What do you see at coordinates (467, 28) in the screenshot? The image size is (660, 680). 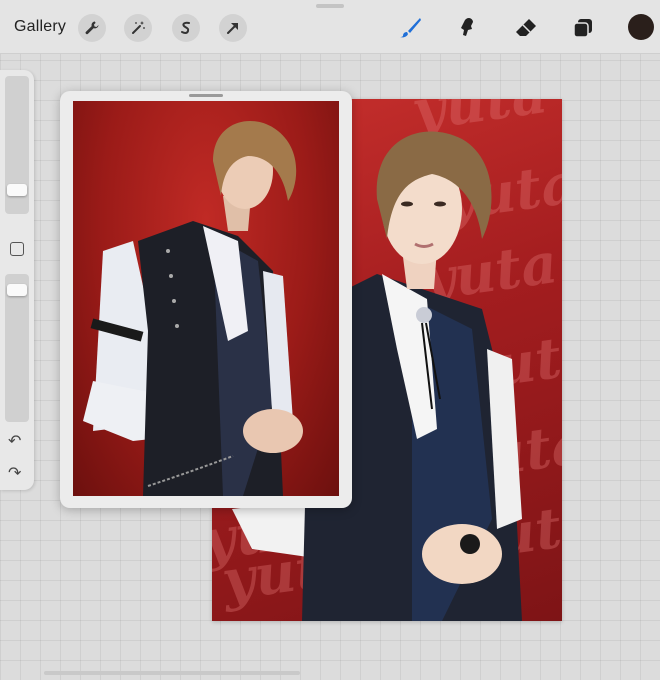 I see `smudge-icon` at bounding box center [467, 28].